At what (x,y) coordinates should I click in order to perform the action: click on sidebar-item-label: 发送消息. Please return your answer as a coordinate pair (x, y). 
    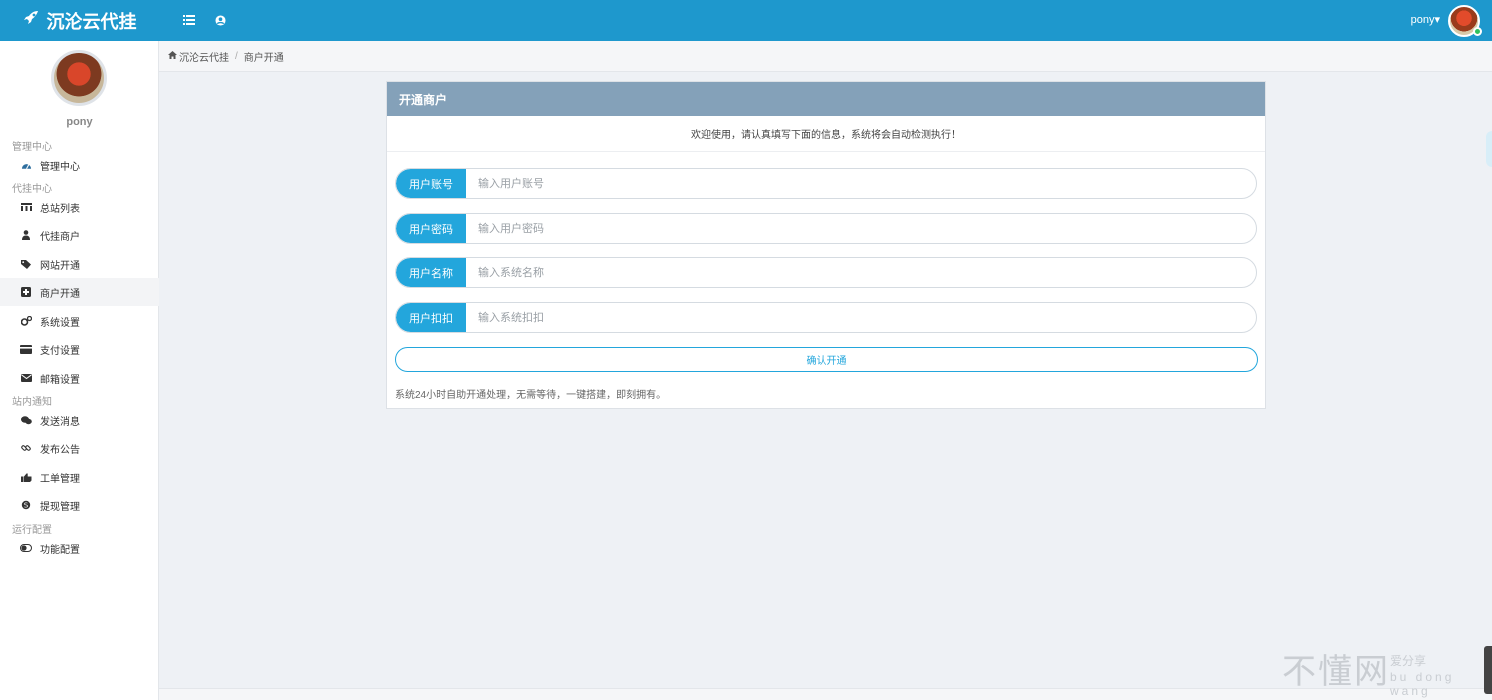
    Looking at the image, I should click on (60, 422).